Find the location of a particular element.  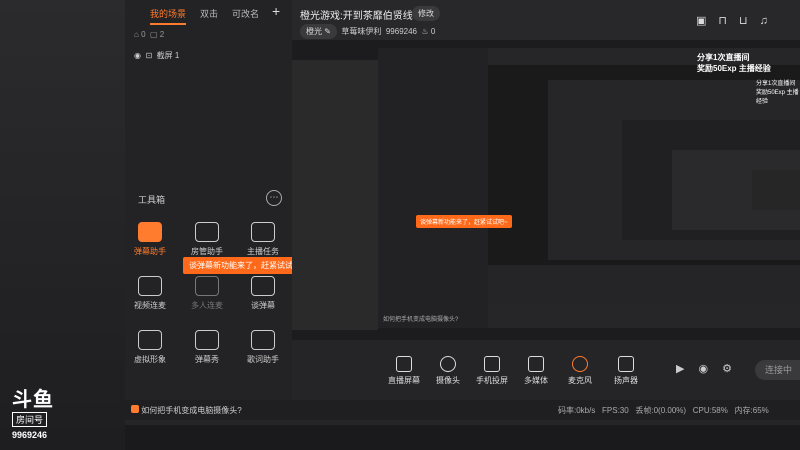

speaker-button: 扬声器 is located at coordinates (626, 371).